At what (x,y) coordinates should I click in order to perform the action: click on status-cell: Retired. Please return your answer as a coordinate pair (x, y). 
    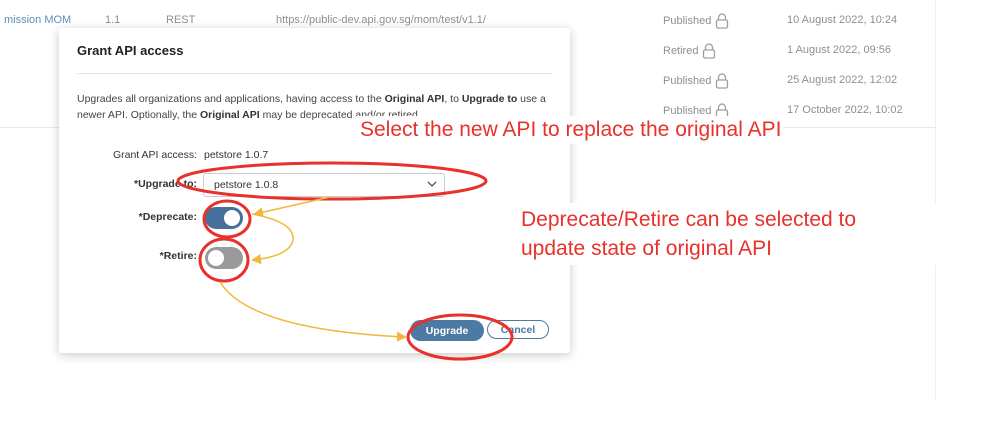
    Looking at the image, I should click on (689, 51).